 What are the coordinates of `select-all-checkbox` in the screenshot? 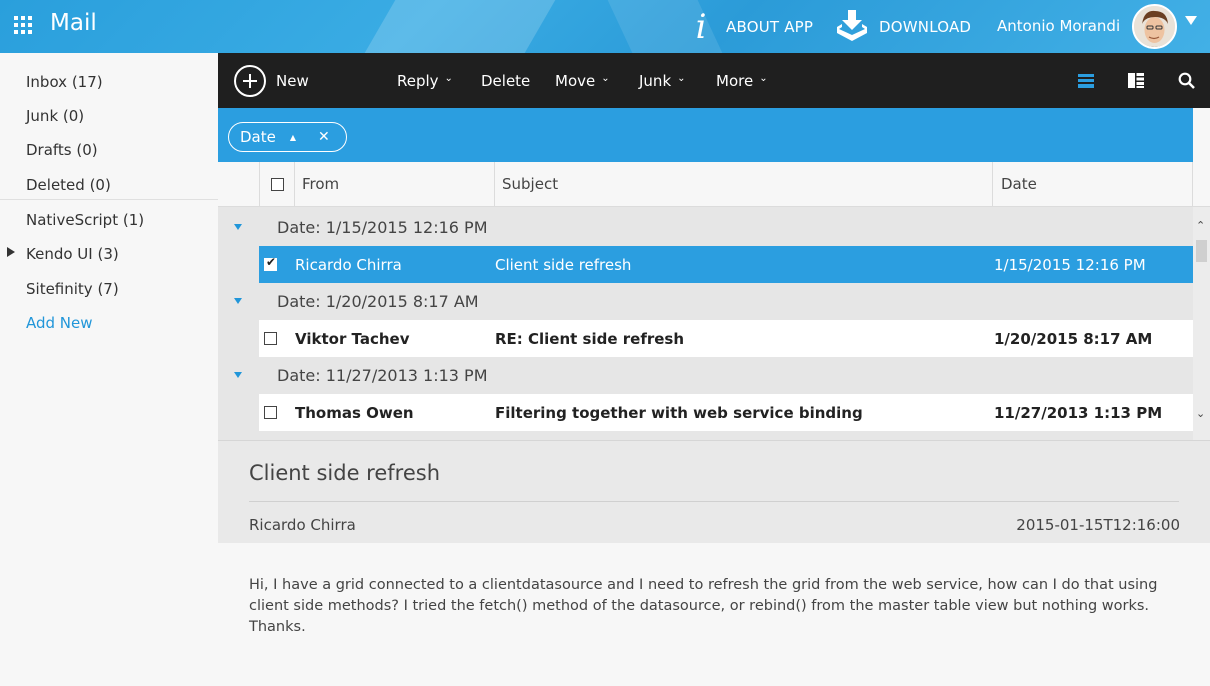 It's located at (277, 184).